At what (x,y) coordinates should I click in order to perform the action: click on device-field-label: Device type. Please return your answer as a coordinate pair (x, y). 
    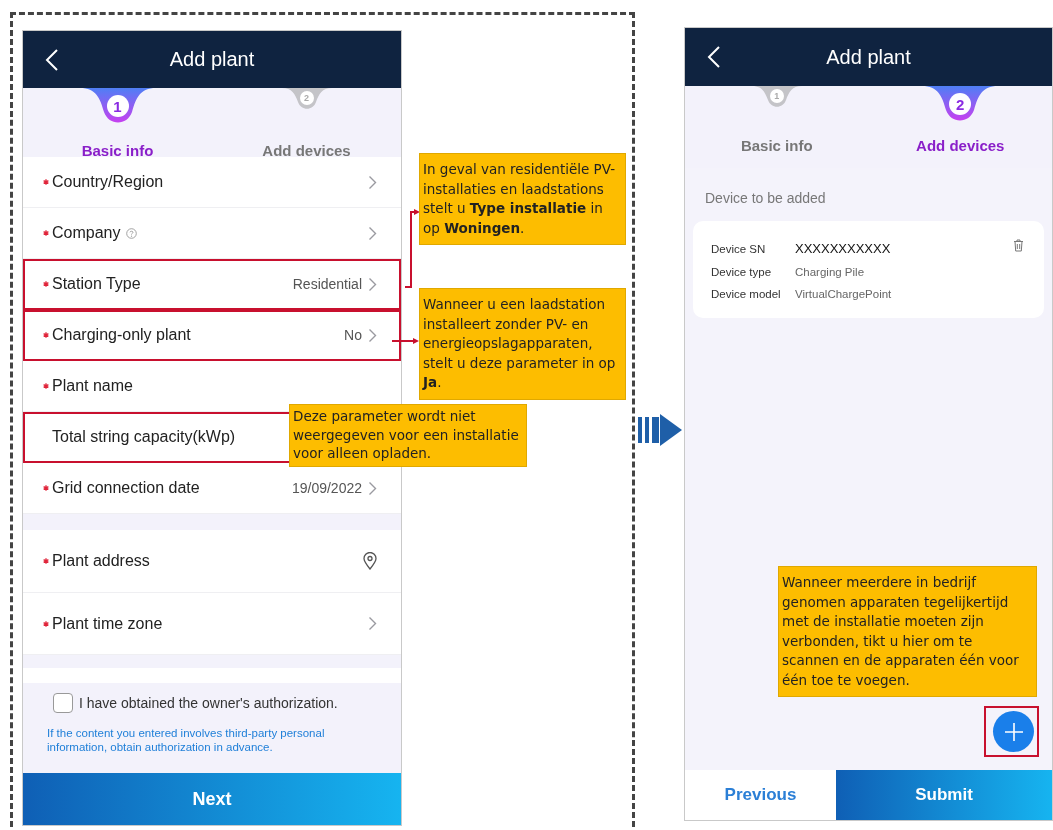
    Looking at the image, I should click on (742, 272).